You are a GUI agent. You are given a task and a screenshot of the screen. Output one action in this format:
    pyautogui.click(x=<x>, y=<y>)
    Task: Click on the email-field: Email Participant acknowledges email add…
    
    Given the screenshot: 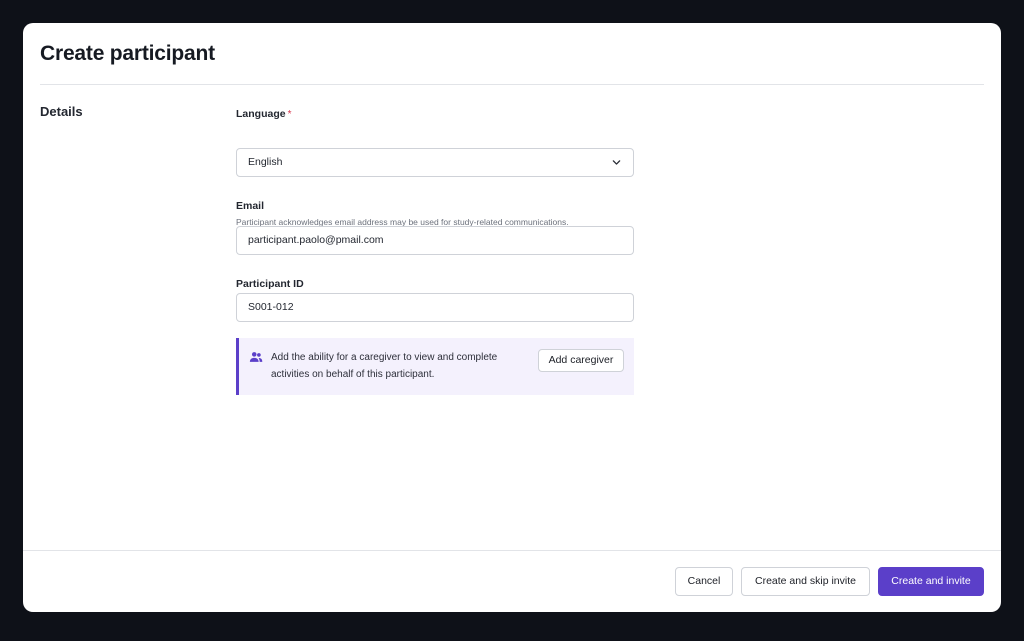 What is the action you would take?
    pyautogui.click(x=435, y=211)
    